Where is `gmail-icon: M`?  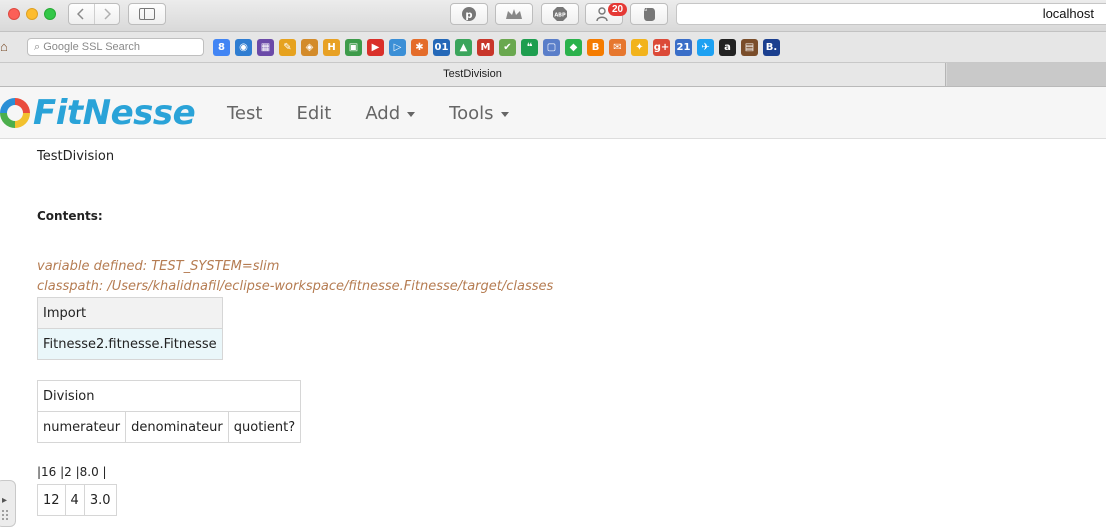
gmail-icon: M is located at coordinates (485, 47).